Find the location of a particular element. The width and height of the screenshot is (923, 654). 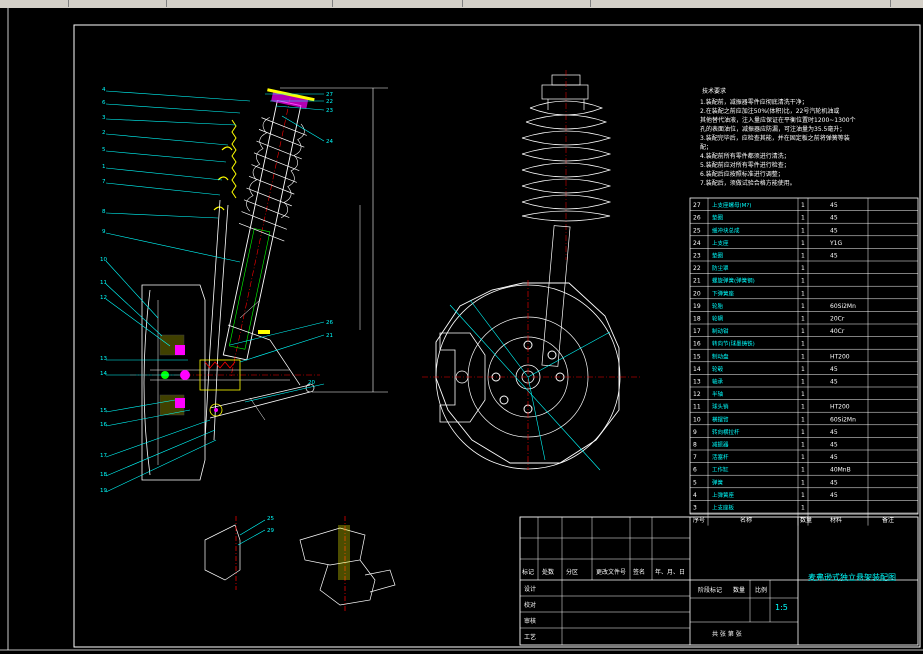

table-cell-name: 工作缸 is located at coordinates (720, 470).